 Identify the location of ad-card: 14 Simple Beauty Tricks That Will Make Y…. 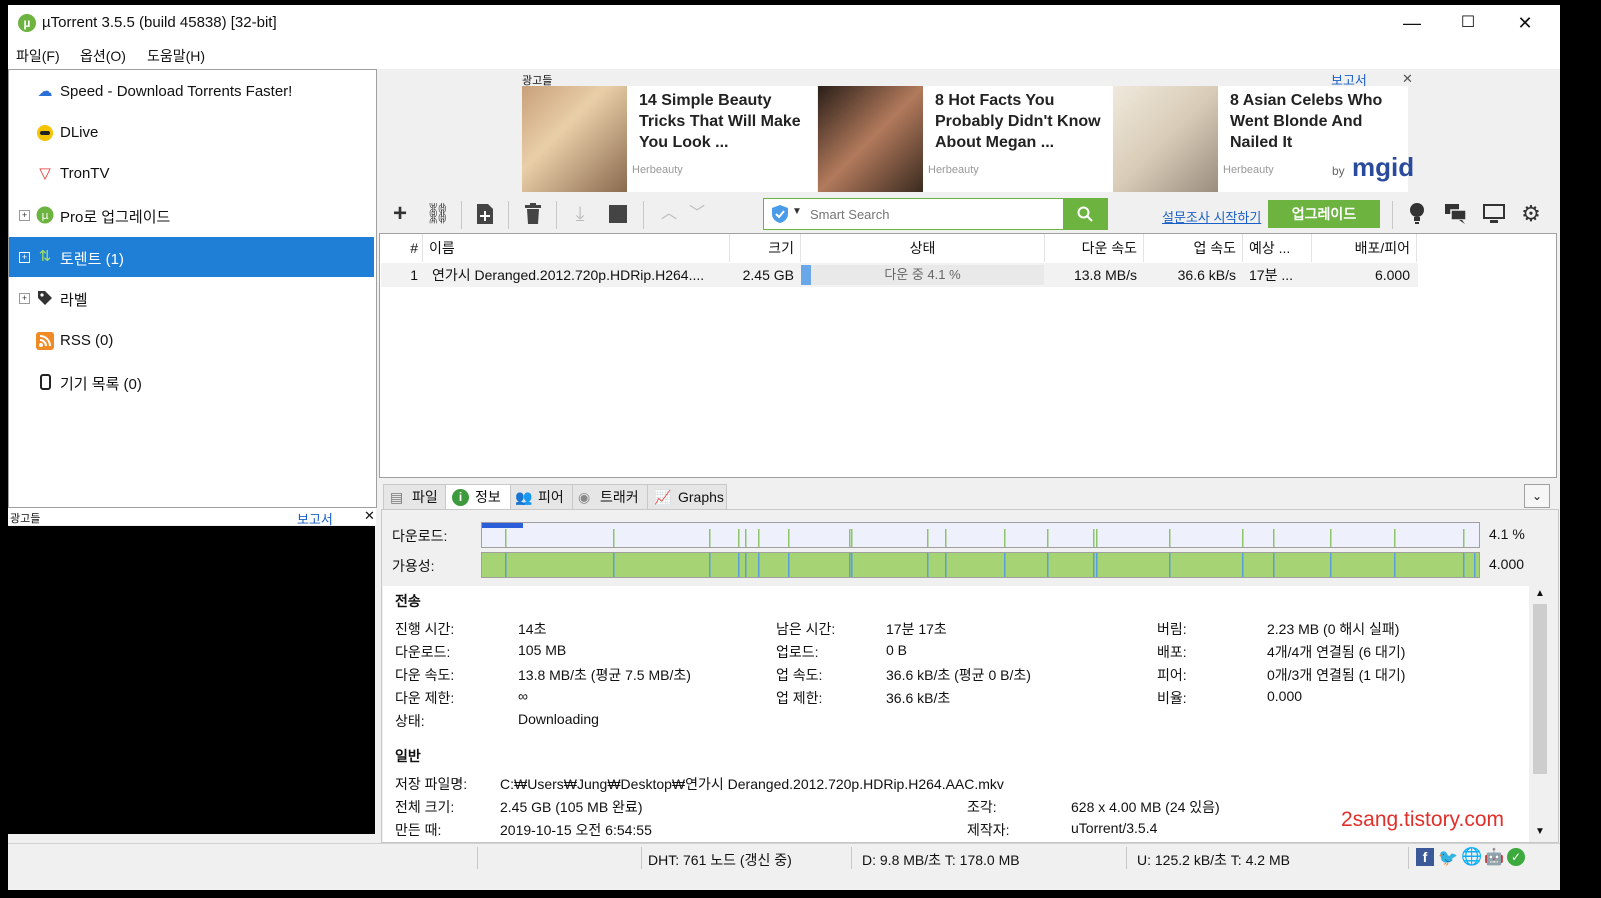
(669, 139).